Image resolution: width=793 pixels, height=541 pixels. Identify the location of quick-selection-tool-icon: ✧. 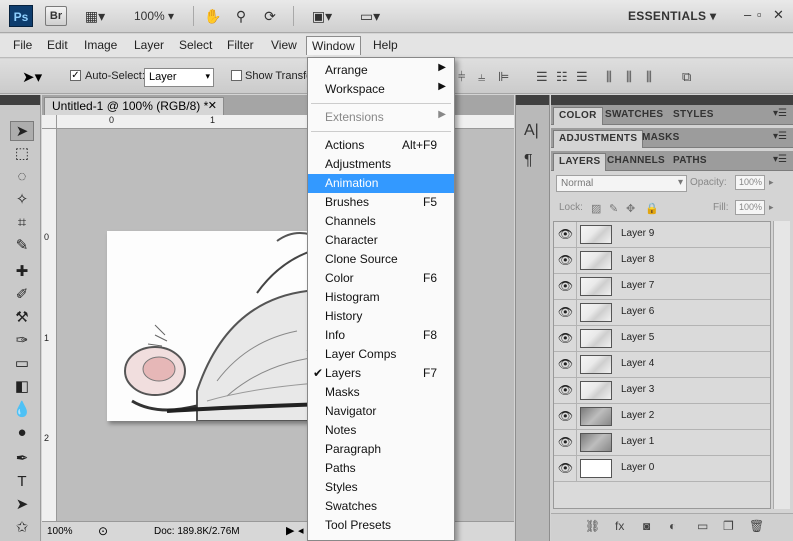
(22, 200).